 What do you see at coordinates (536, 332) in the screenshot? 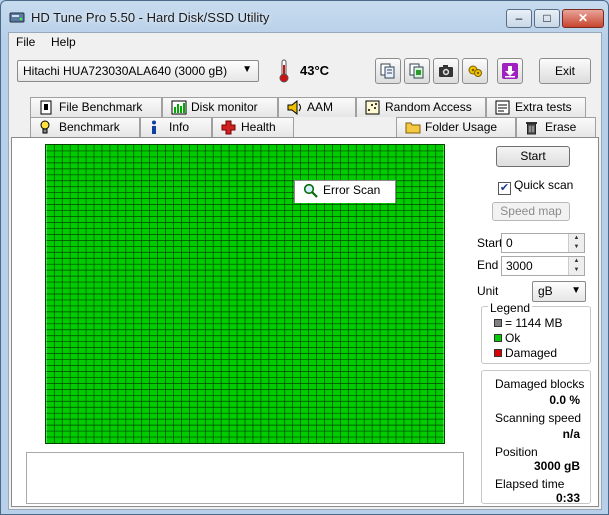
I see `legend-box: Legend = 1144 MB Ok Damaged` at bounding box center [536, 332].